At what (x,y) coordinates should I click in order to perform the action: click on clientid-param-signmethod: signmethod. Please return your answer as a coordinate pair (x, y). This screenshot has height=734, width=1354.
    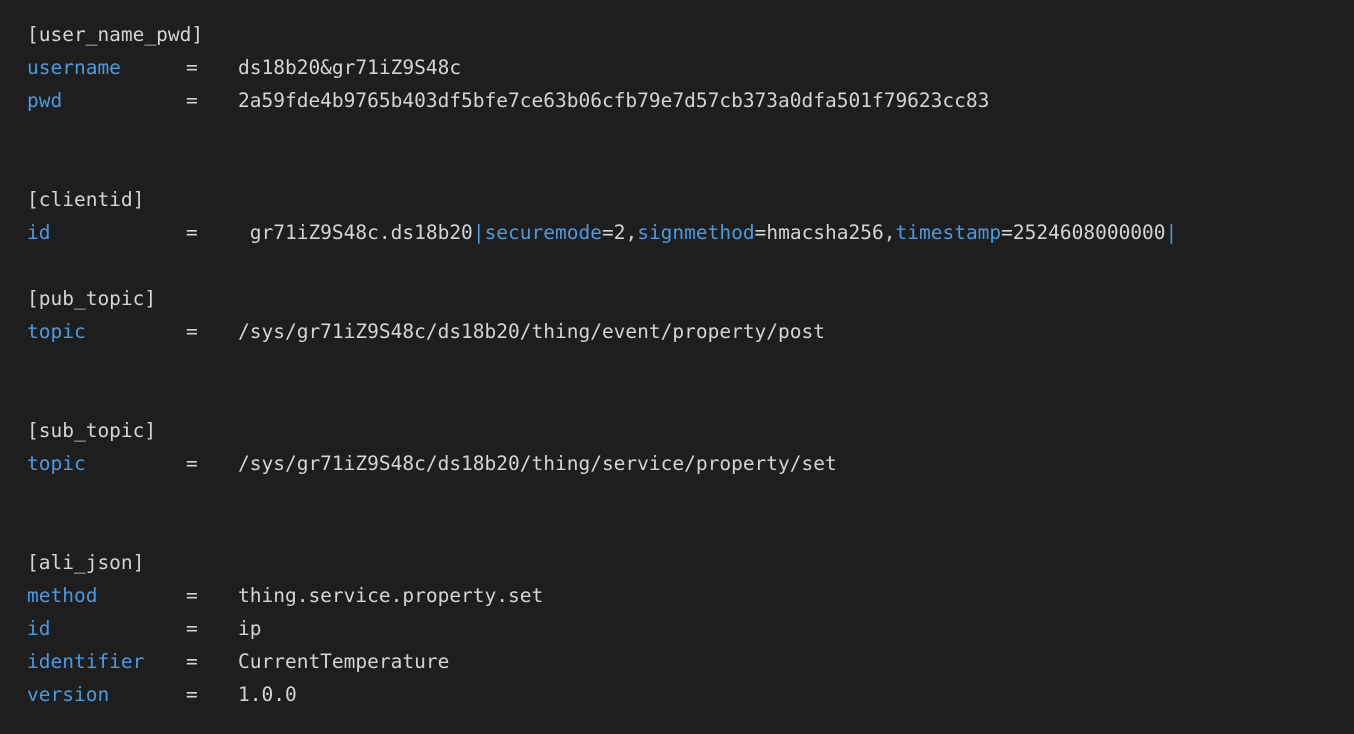
    Looking at the image, I should click on (696, 232).